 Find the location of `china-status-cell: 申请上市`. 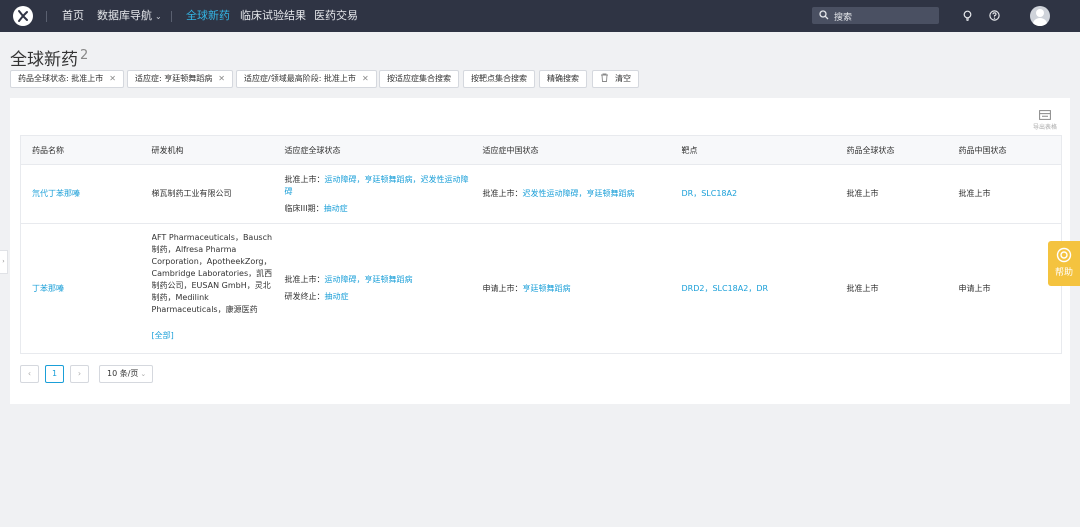

china-status-cell: 申请上市 is located at coordinates (1004, 288).